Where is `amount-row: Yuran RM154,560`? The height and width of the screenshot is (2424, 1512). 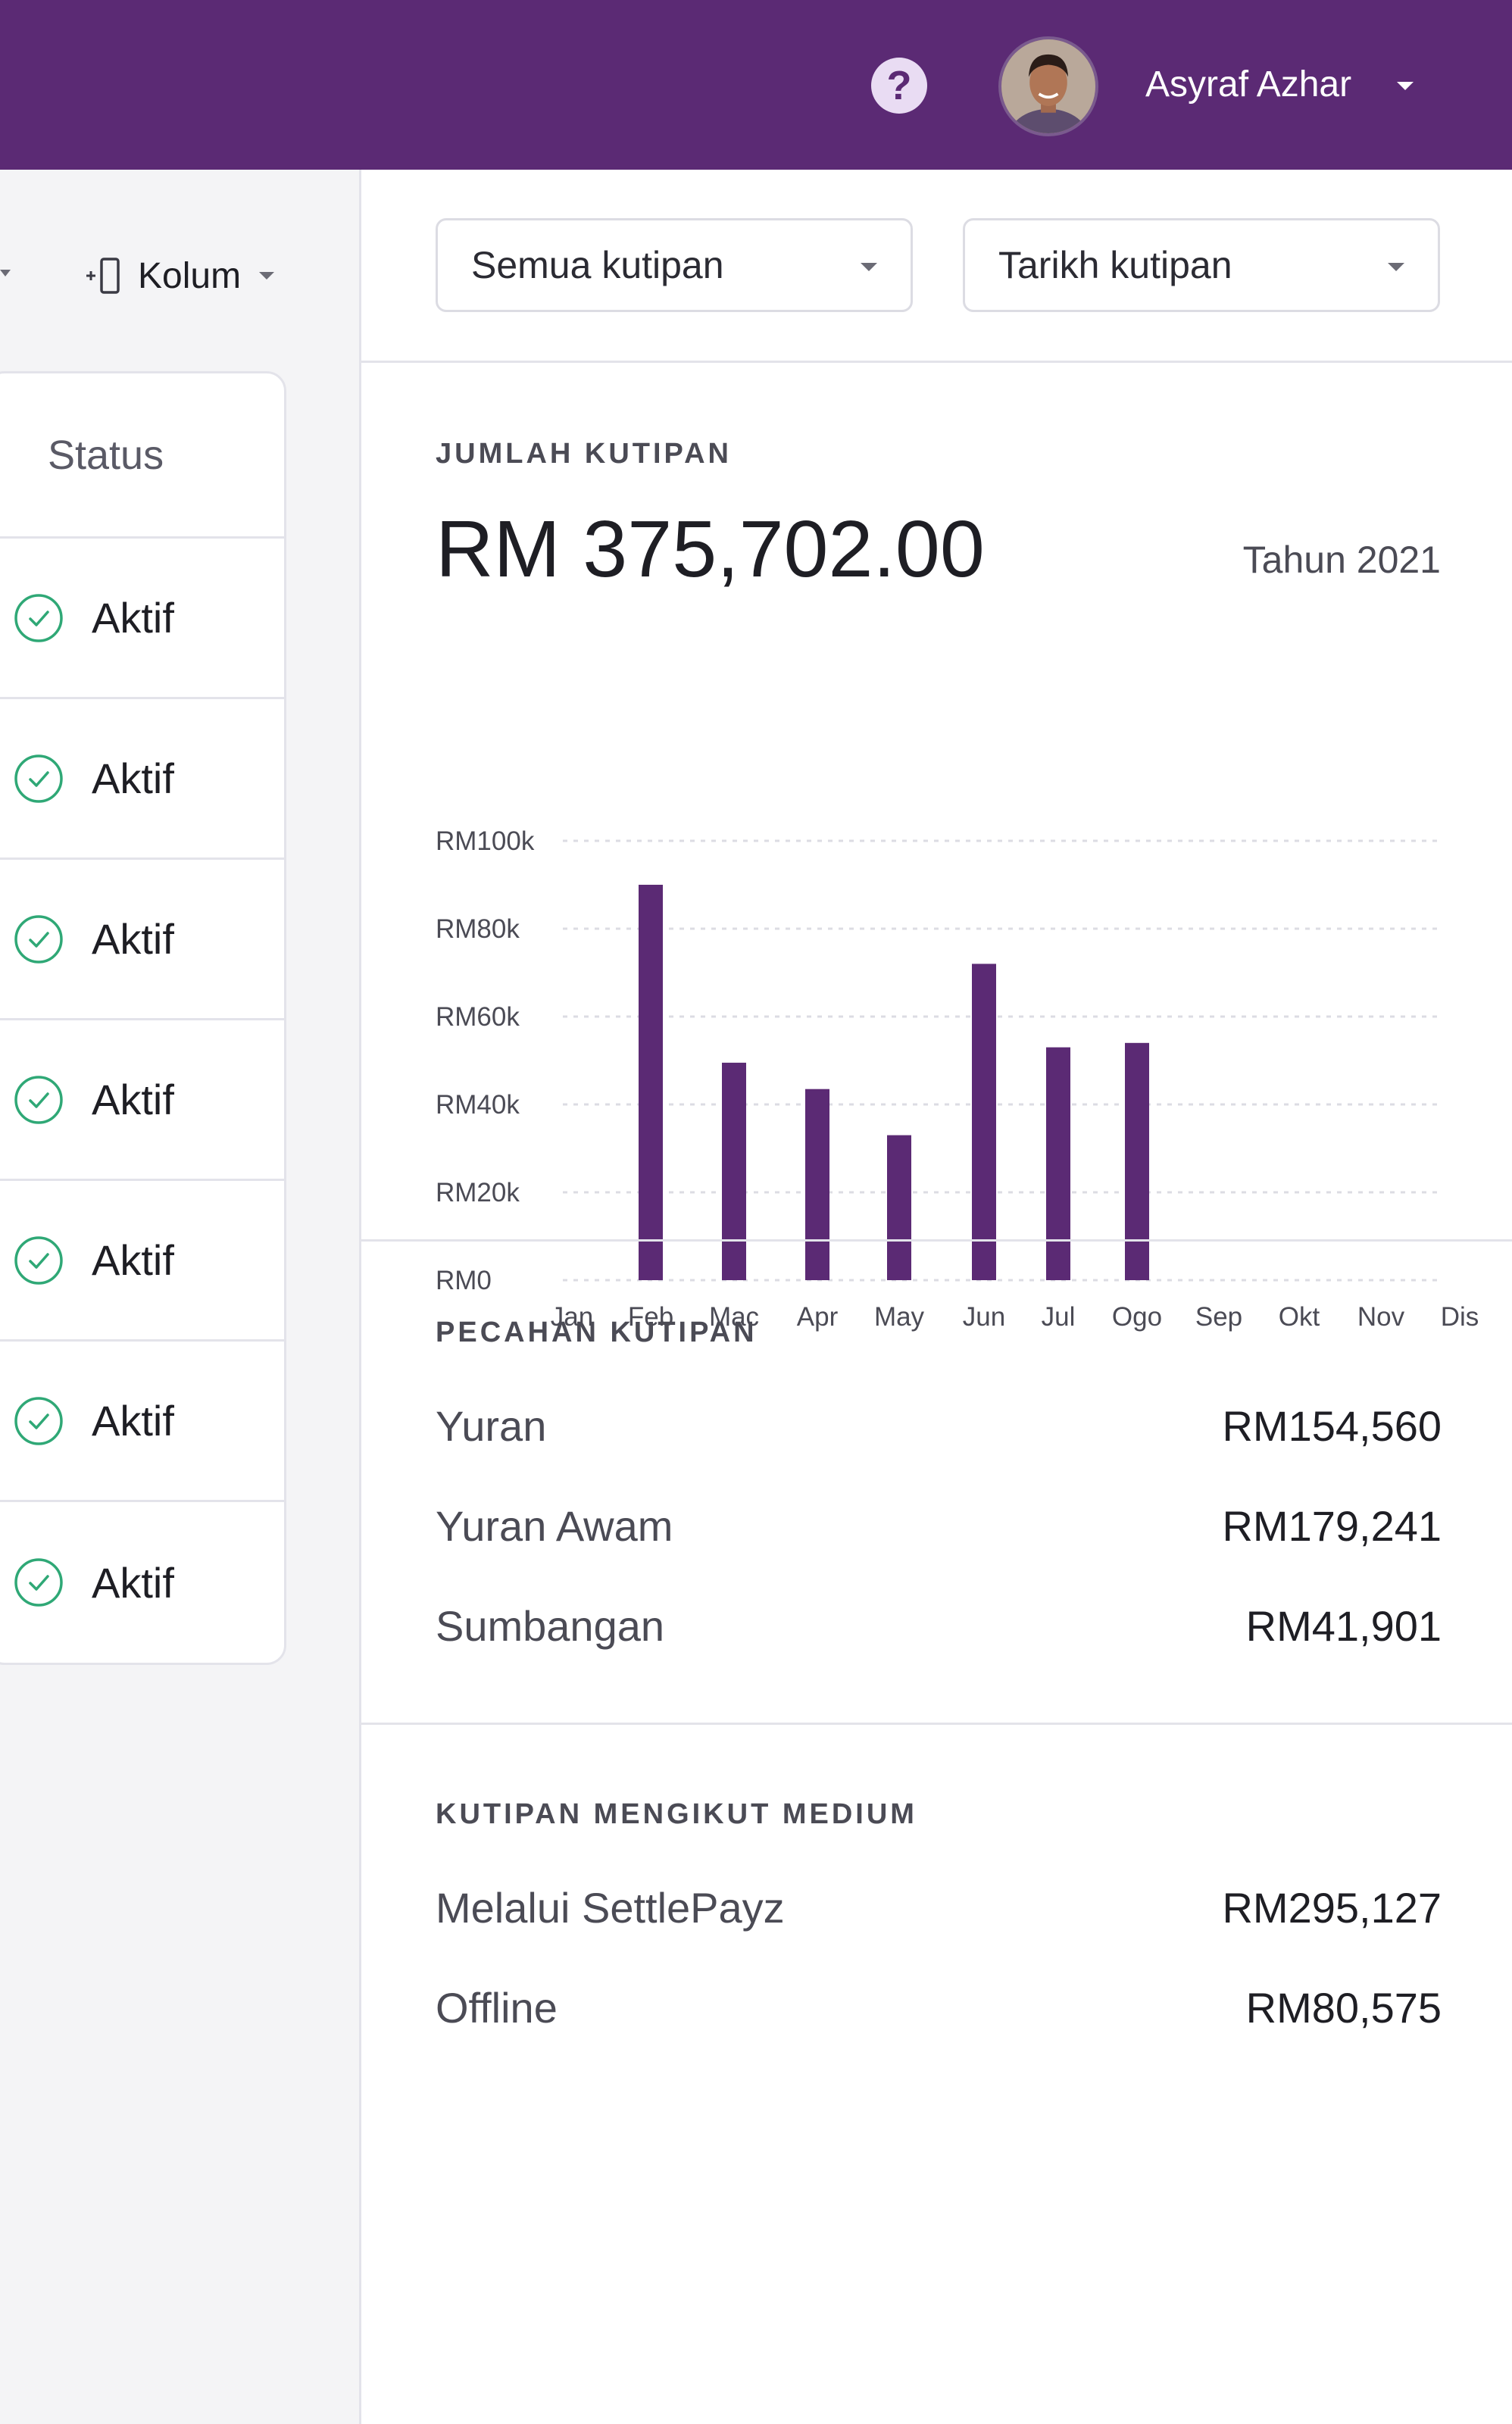
amount-row: Yuran RM154,560 is located at coordinates (939, 1425).